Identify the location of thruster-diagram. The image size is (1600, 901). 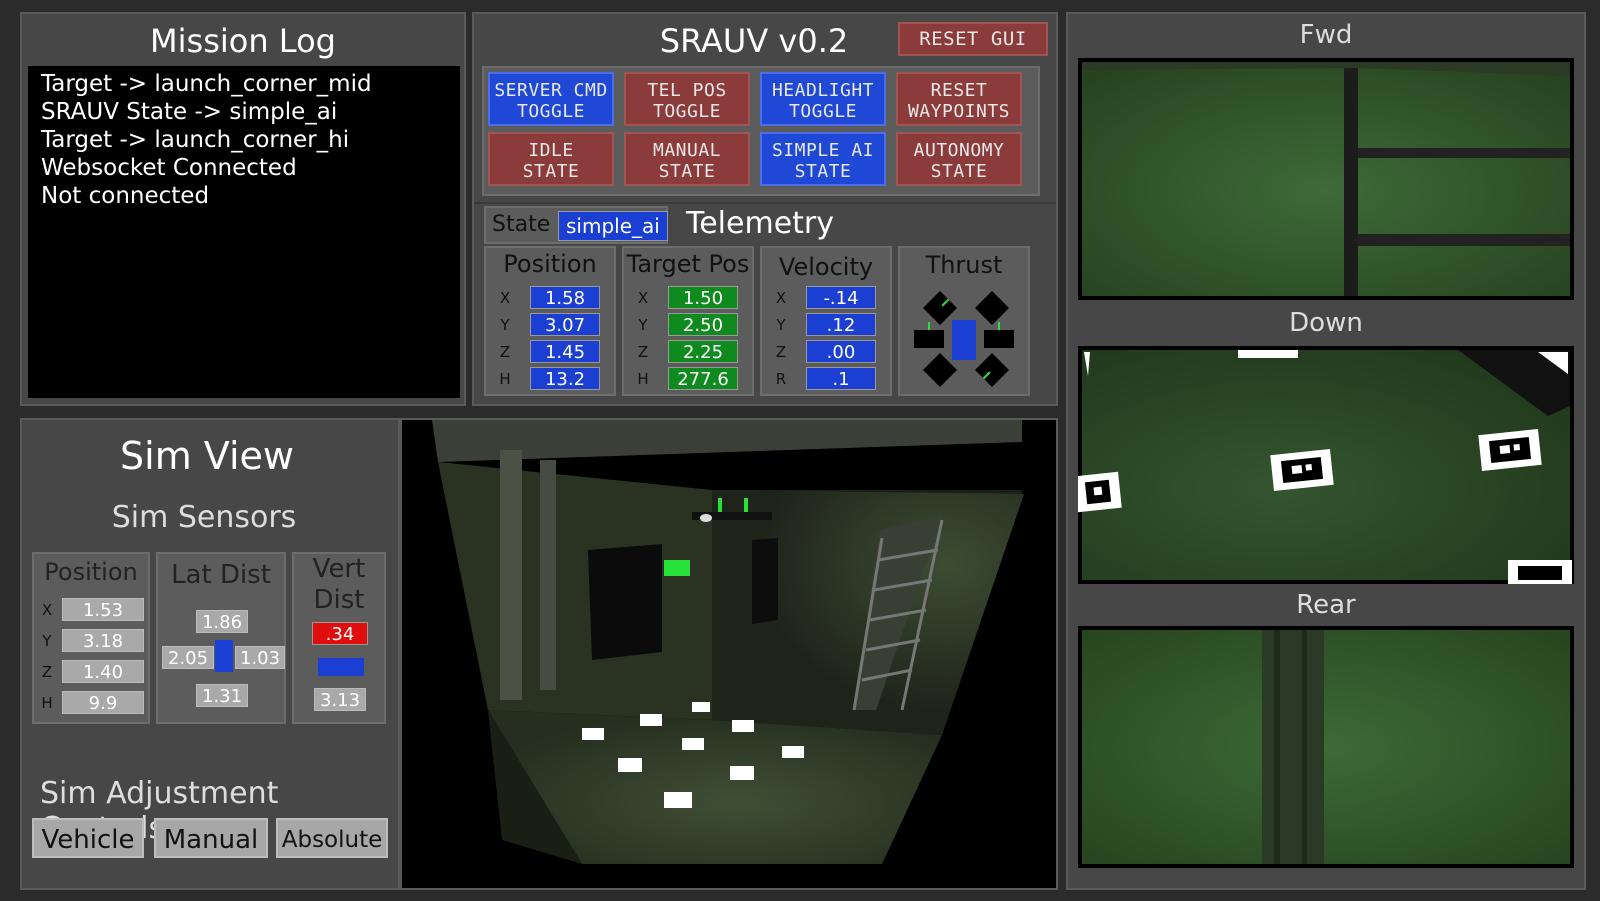
(964, 339).